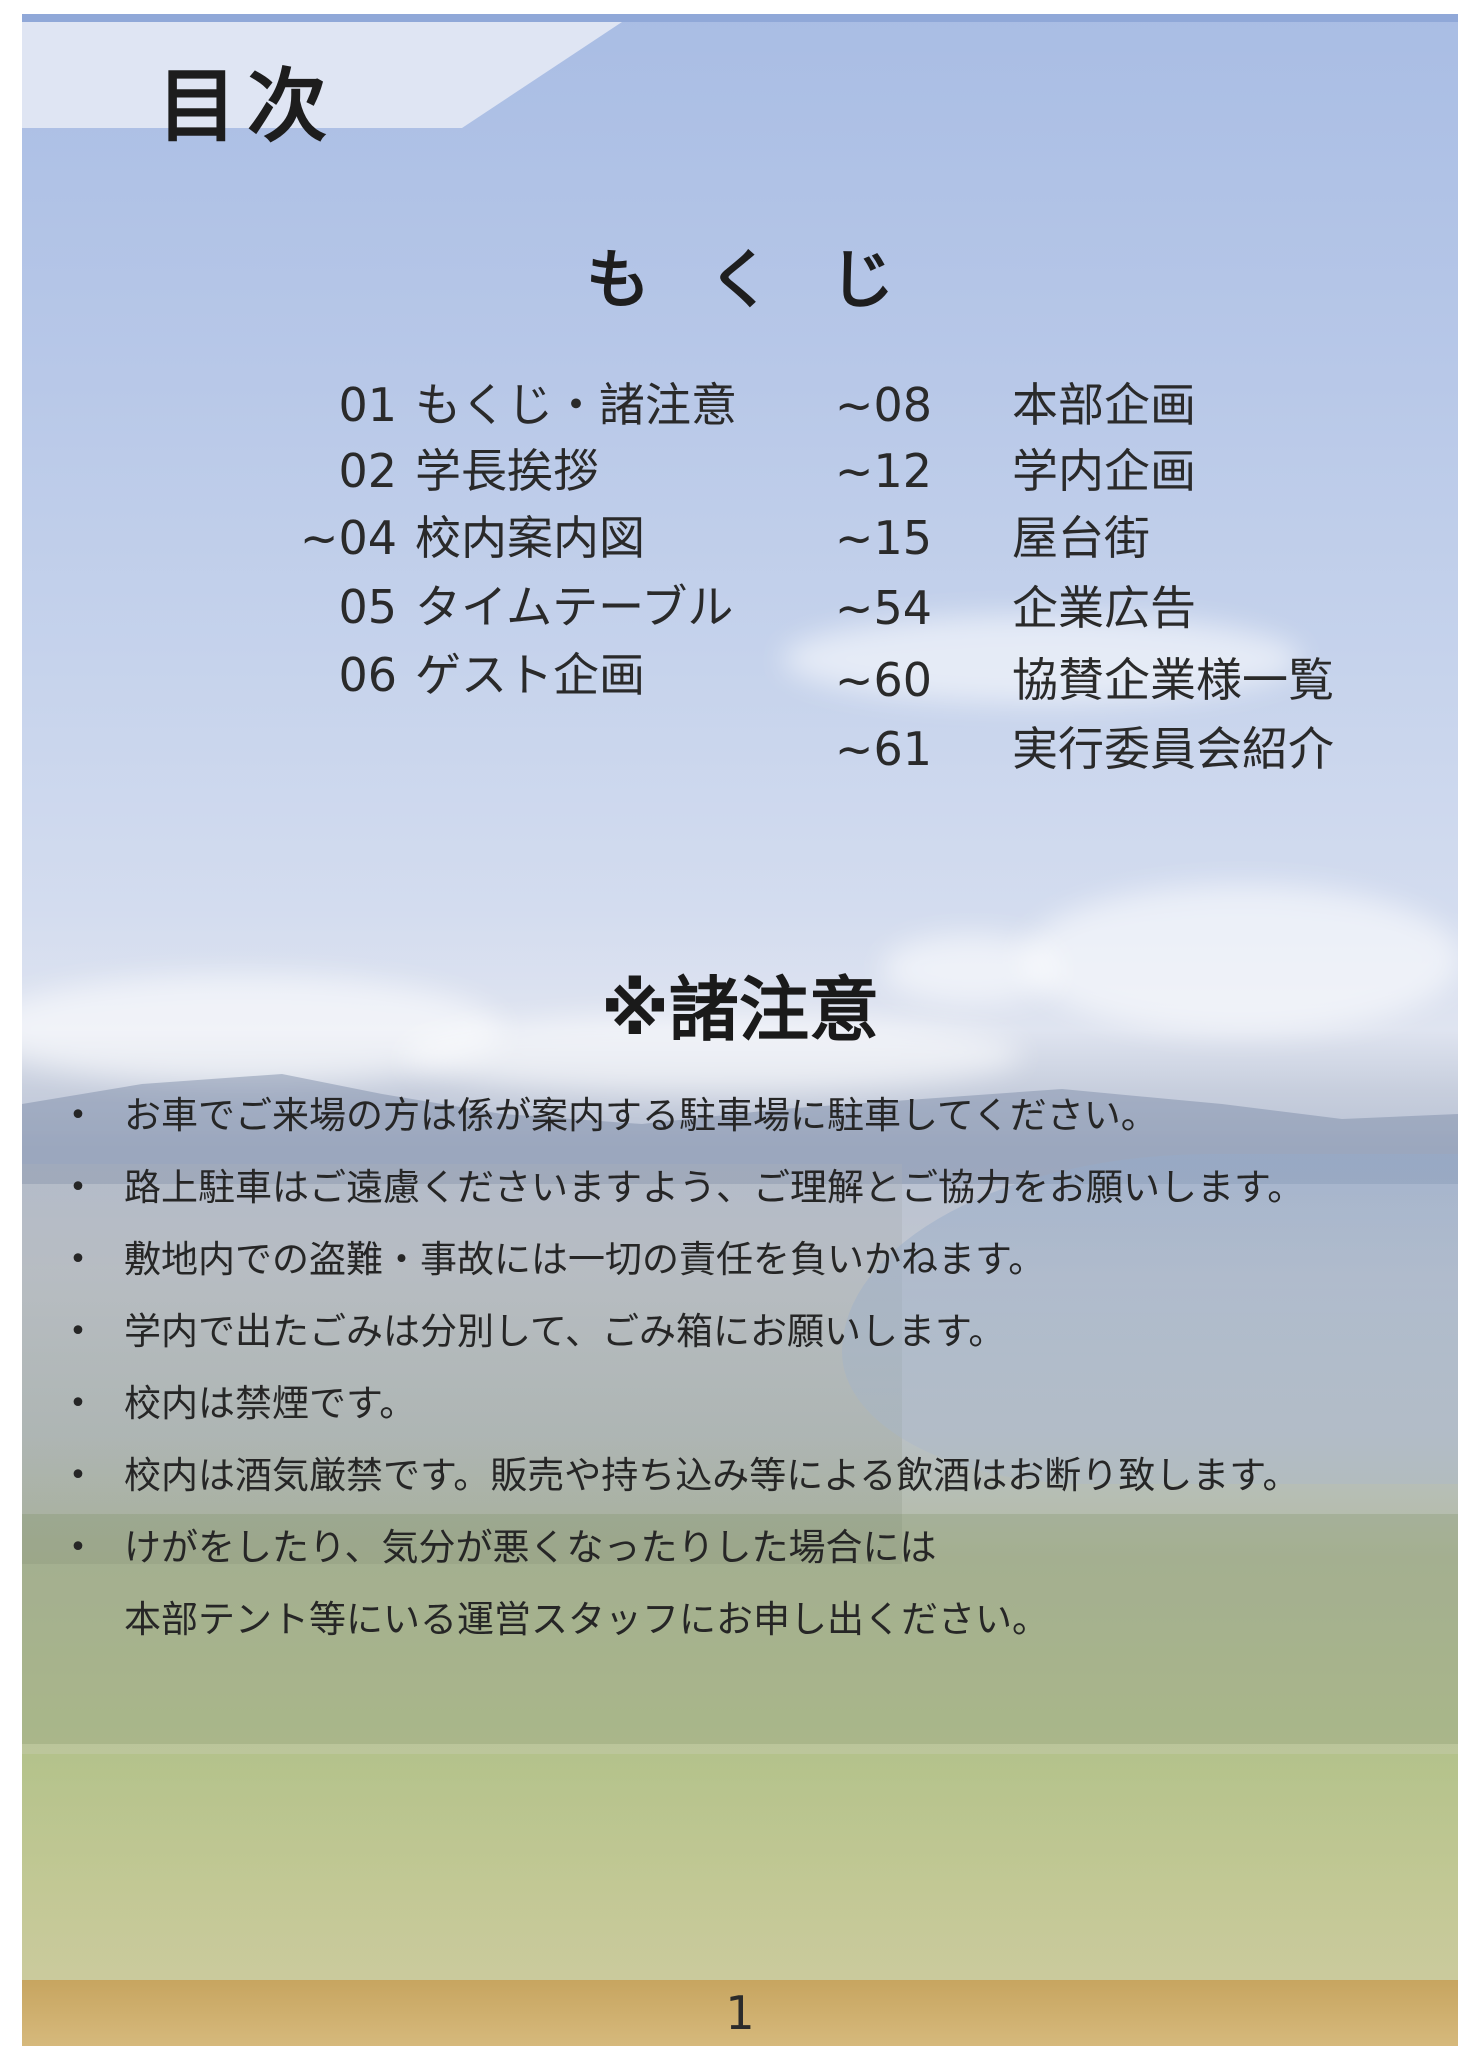  What do you see at coordinates (585, 1259) in the screenshot?
I see `notice-text: 敷地内での盗難・事故には一切の責任を負いかねます。` at bounding box center [585, 1259].